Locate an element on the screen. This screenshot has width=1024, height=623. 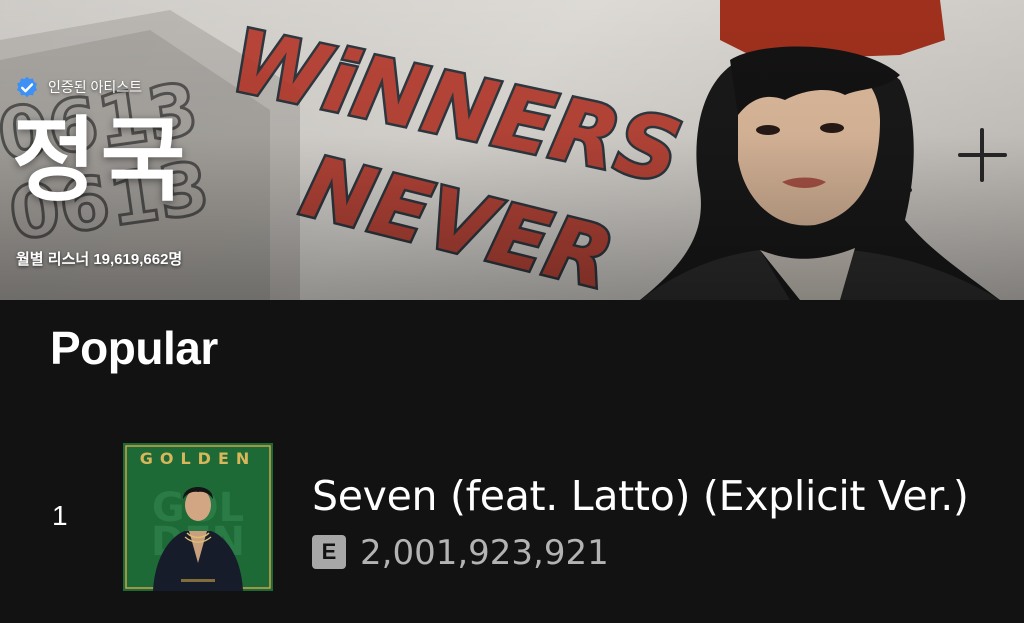
verified-artist-badge: 인증된 아티스트 is located at coordinates (78, 87).